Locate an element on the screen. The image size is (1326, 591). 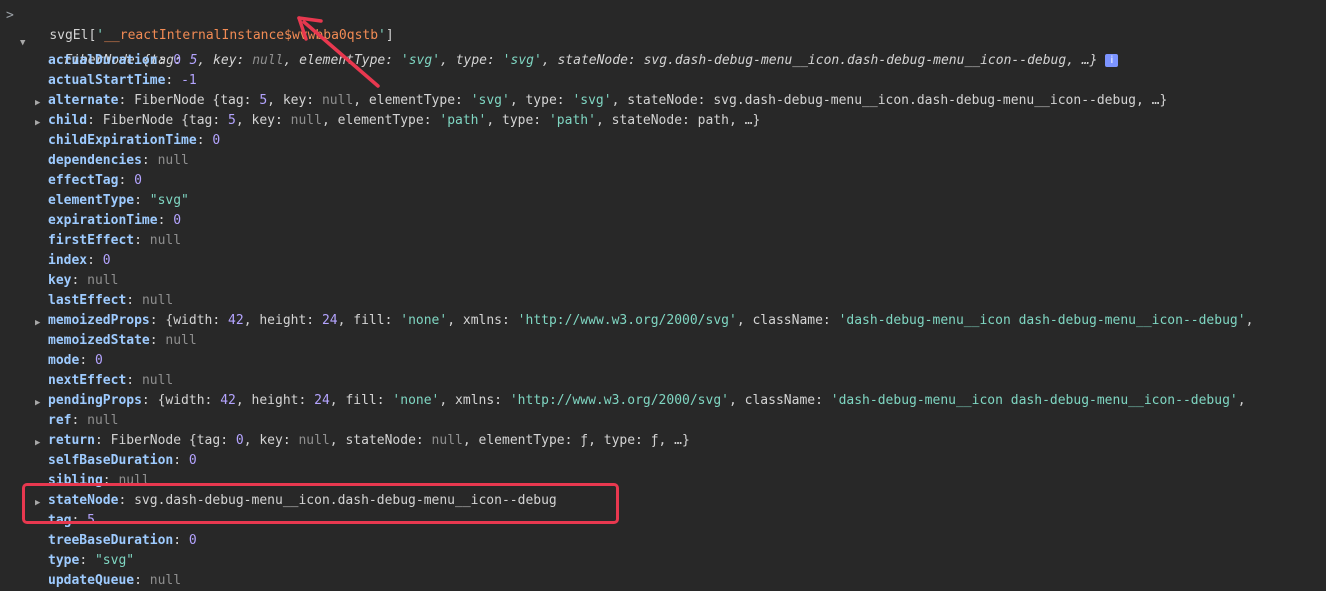
property-key: pendingProps is located at coordinates (95, 400).